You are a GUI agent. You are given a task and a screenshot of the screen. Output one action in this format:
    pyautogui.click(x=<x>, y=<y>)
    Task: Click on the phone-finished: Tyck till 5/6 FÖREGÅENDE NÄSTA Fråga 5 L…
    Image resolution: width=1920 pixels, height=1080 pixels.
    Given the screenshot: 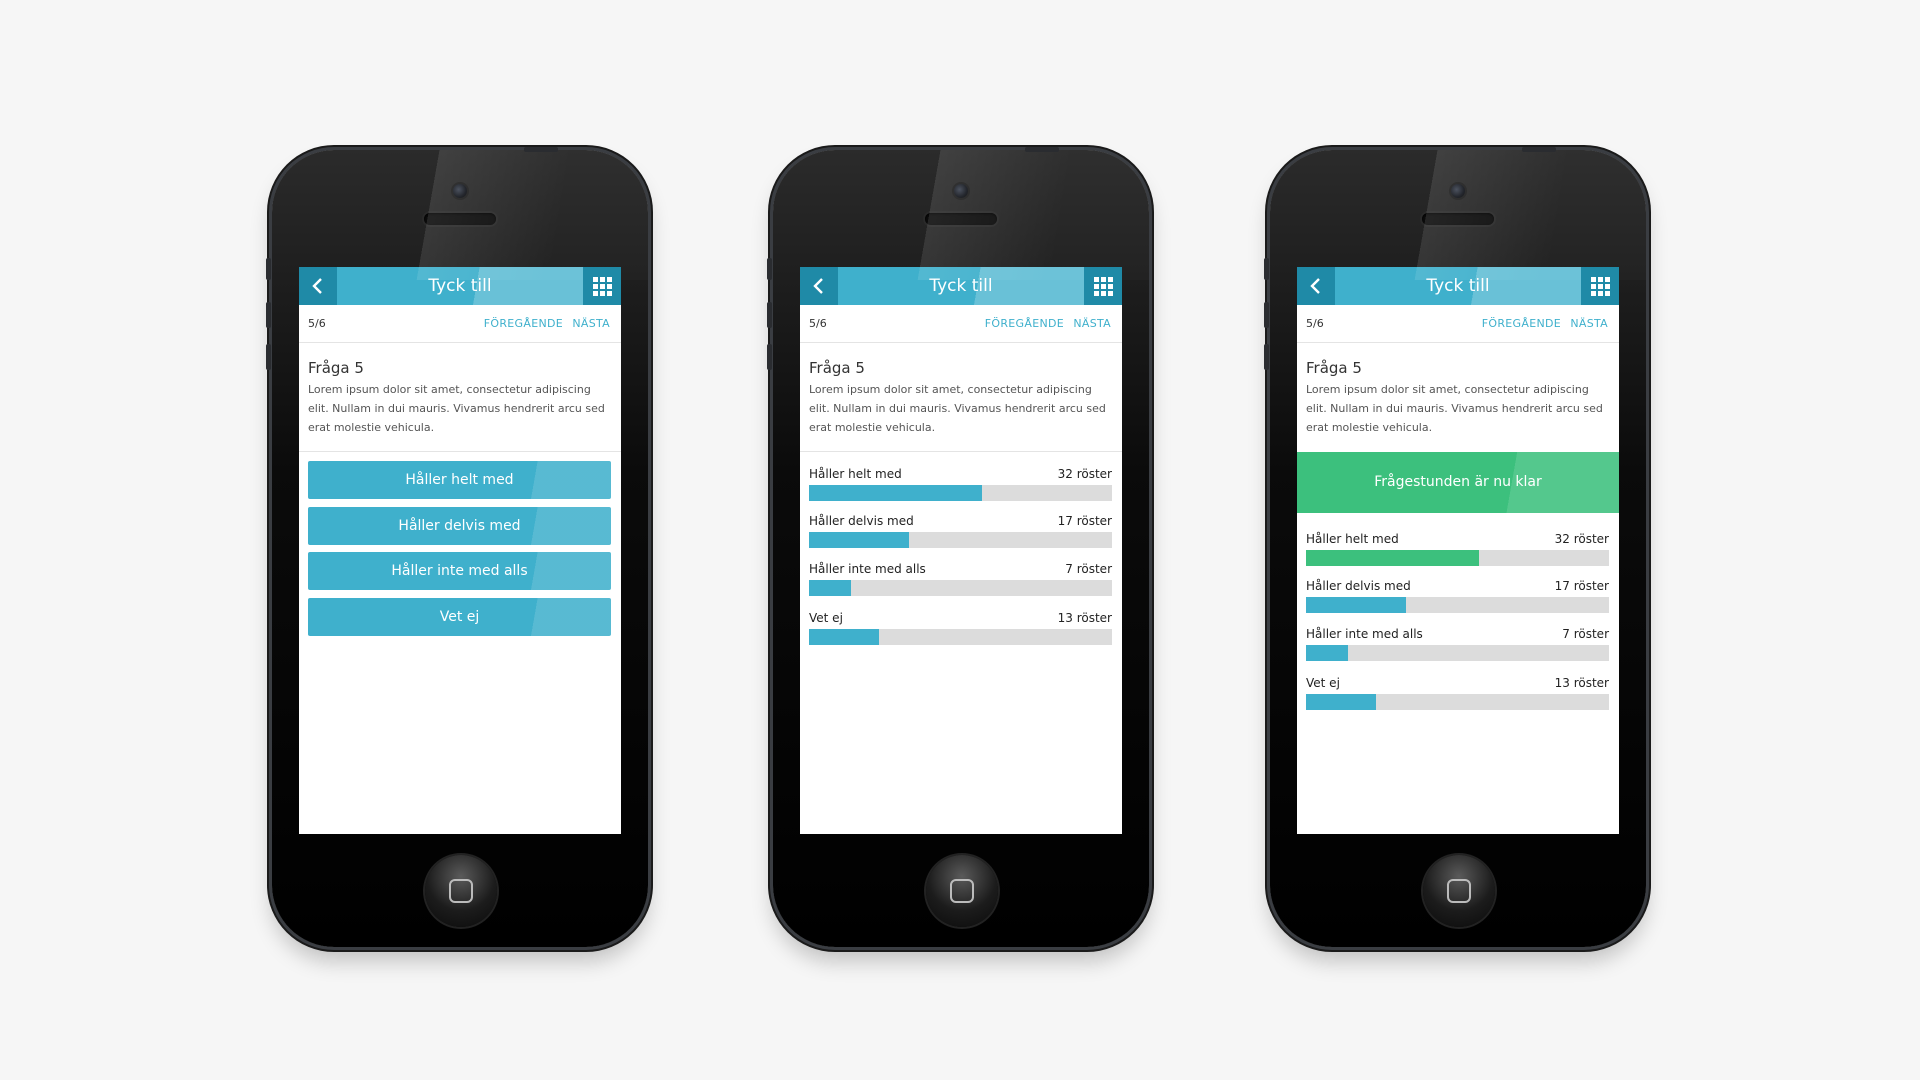 What is the action you would take?
    pyautogui.click(x=1458, y=548)
    